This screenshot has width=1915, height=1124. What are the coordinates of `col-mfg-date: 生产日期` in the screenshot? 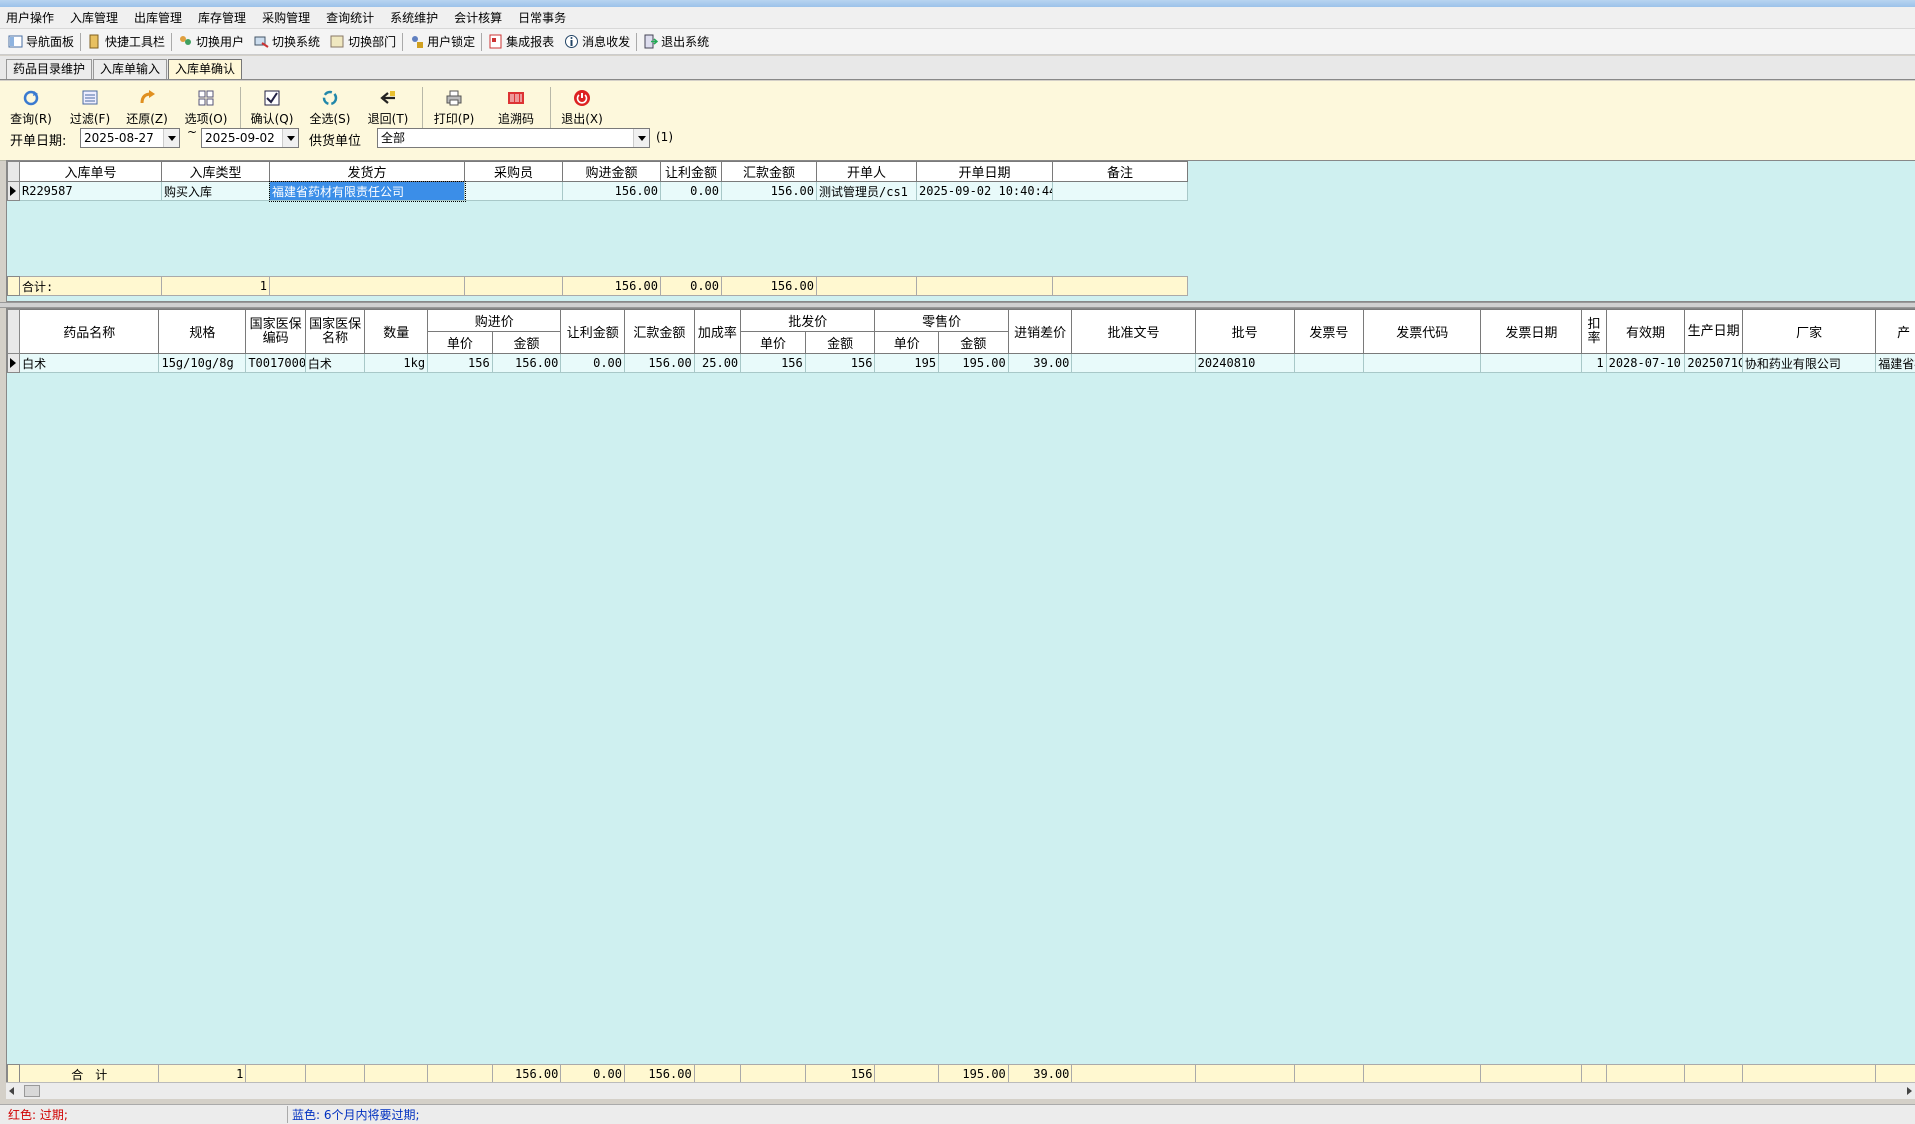 It's located at (1713, 331).